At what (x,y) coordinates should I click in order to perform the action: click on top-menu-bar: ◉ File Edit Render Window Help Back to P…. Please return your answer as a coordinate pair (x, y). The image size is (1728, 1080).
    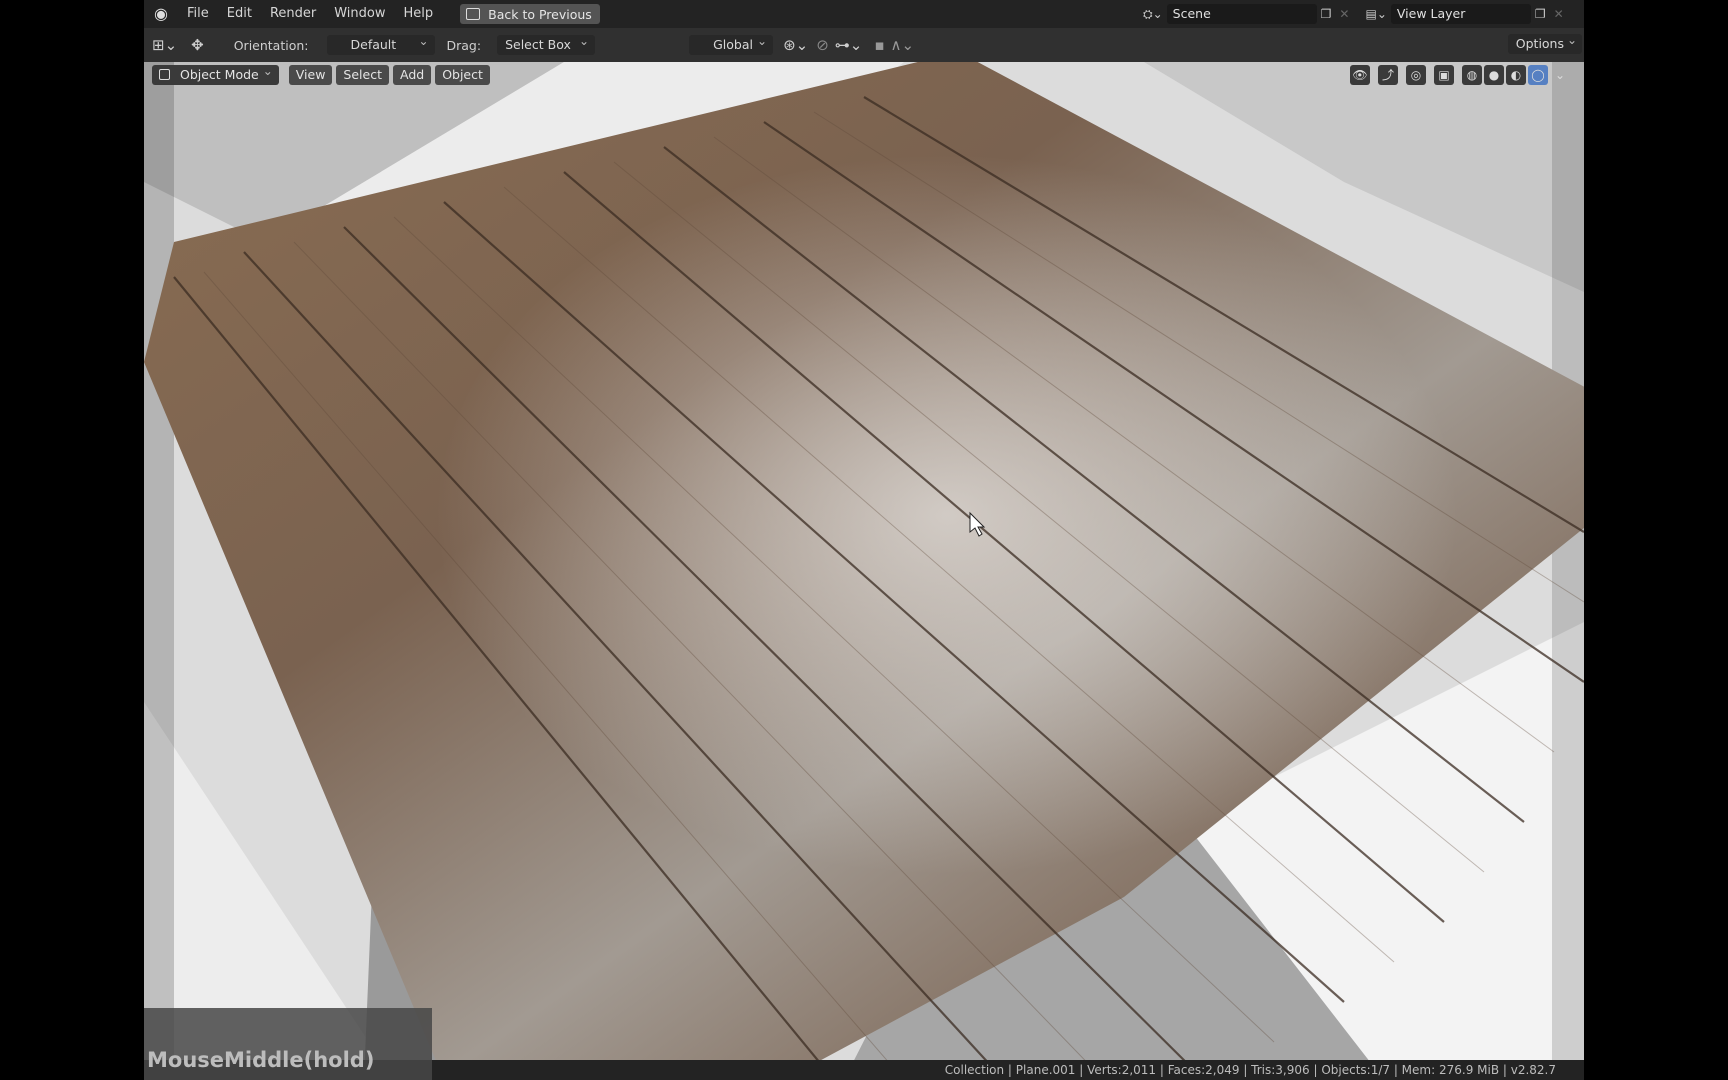
    Looking at the image, I should click on (864, 14).